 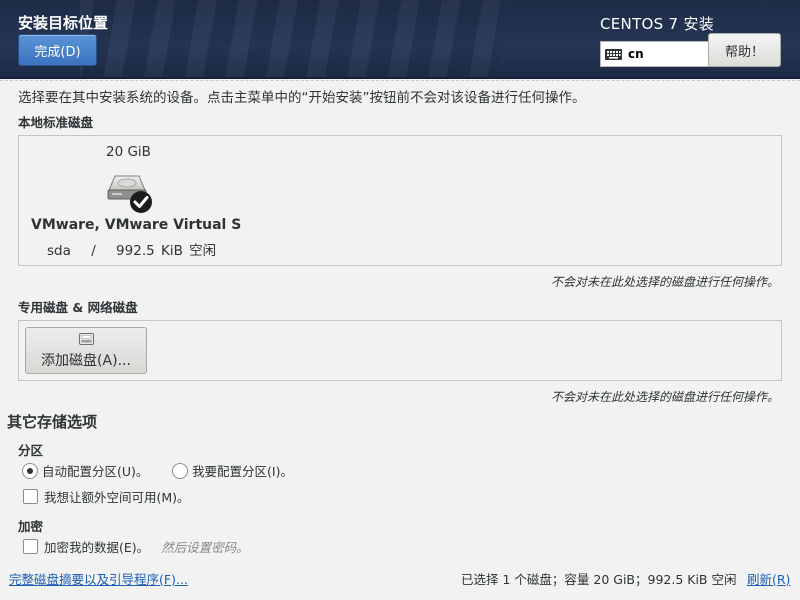 I want to click on set-password-later-hint: 然后设置密码。, so click(x=205, y=547).